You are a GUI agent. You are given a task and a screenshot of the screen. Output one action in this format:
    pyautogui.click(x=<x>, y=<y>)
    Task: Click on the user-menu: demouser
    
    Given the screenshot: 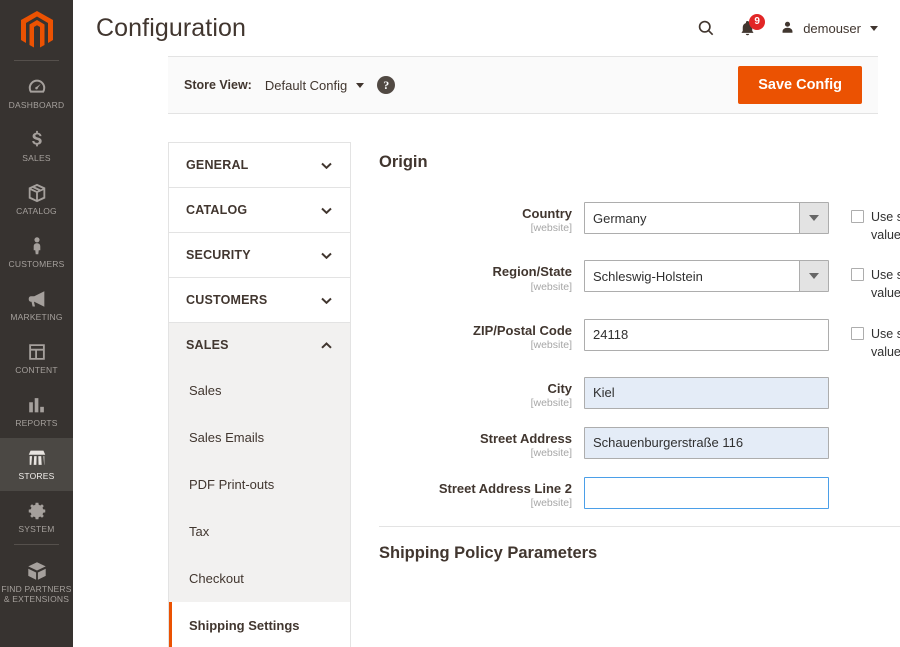 What is the action you would take?
    pyautogui.click(x=828, y=28)
    